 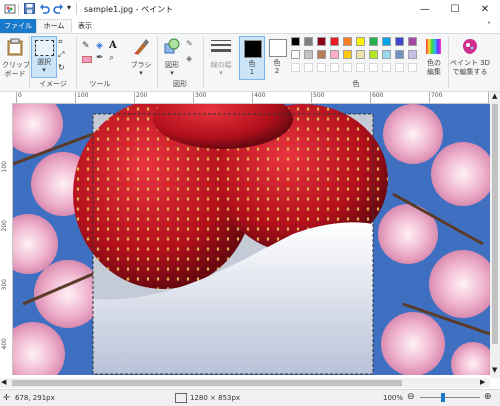 What do you see at coordinates (111, 58) in the screenshot?
I see `magnifier-icon: ⌕` at bounding box center [111, 58].